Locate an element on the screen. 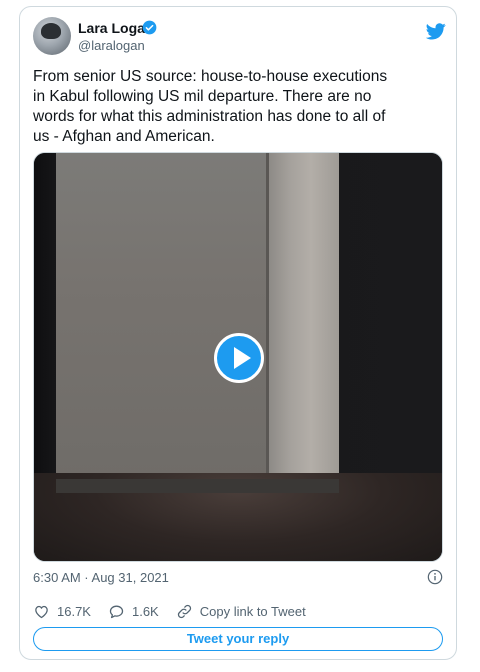 Image resolution: width=480 pixels, height=672 pixels. link-icon is located at coordinates (184, 611).